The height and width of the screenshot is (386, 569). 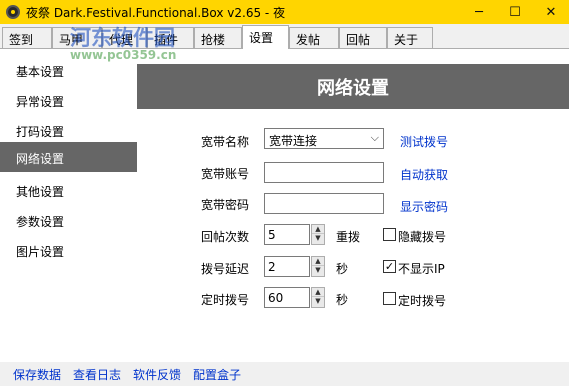 What do you see at coordinates (68, 100) in the screenshot?
I see `sidebar-item-exception: 异常设置` at bounding box center [68, 100].